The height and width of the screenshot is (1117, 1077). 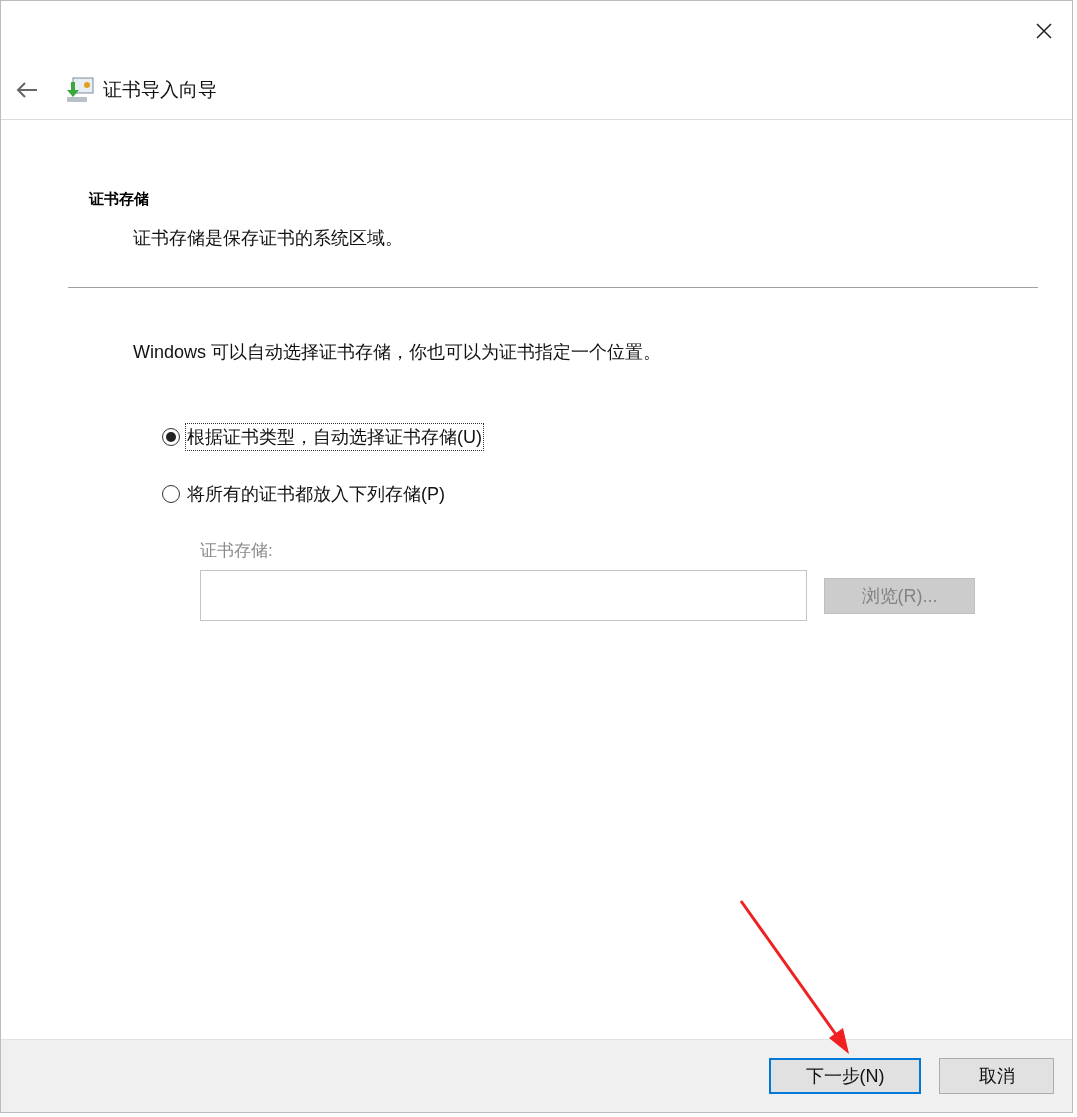 I want to click on field-label: 证书存储:, so click(x=237, y=551).